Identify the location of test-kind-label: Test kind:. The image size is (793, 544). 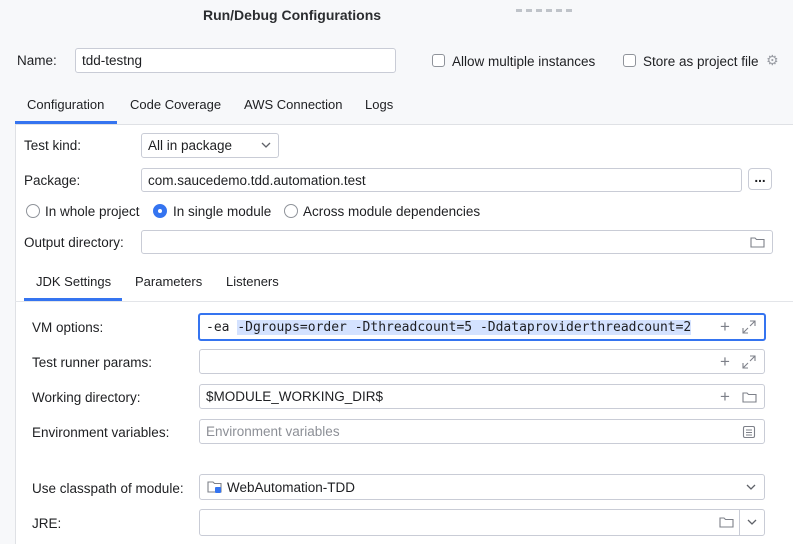
(53, 145).